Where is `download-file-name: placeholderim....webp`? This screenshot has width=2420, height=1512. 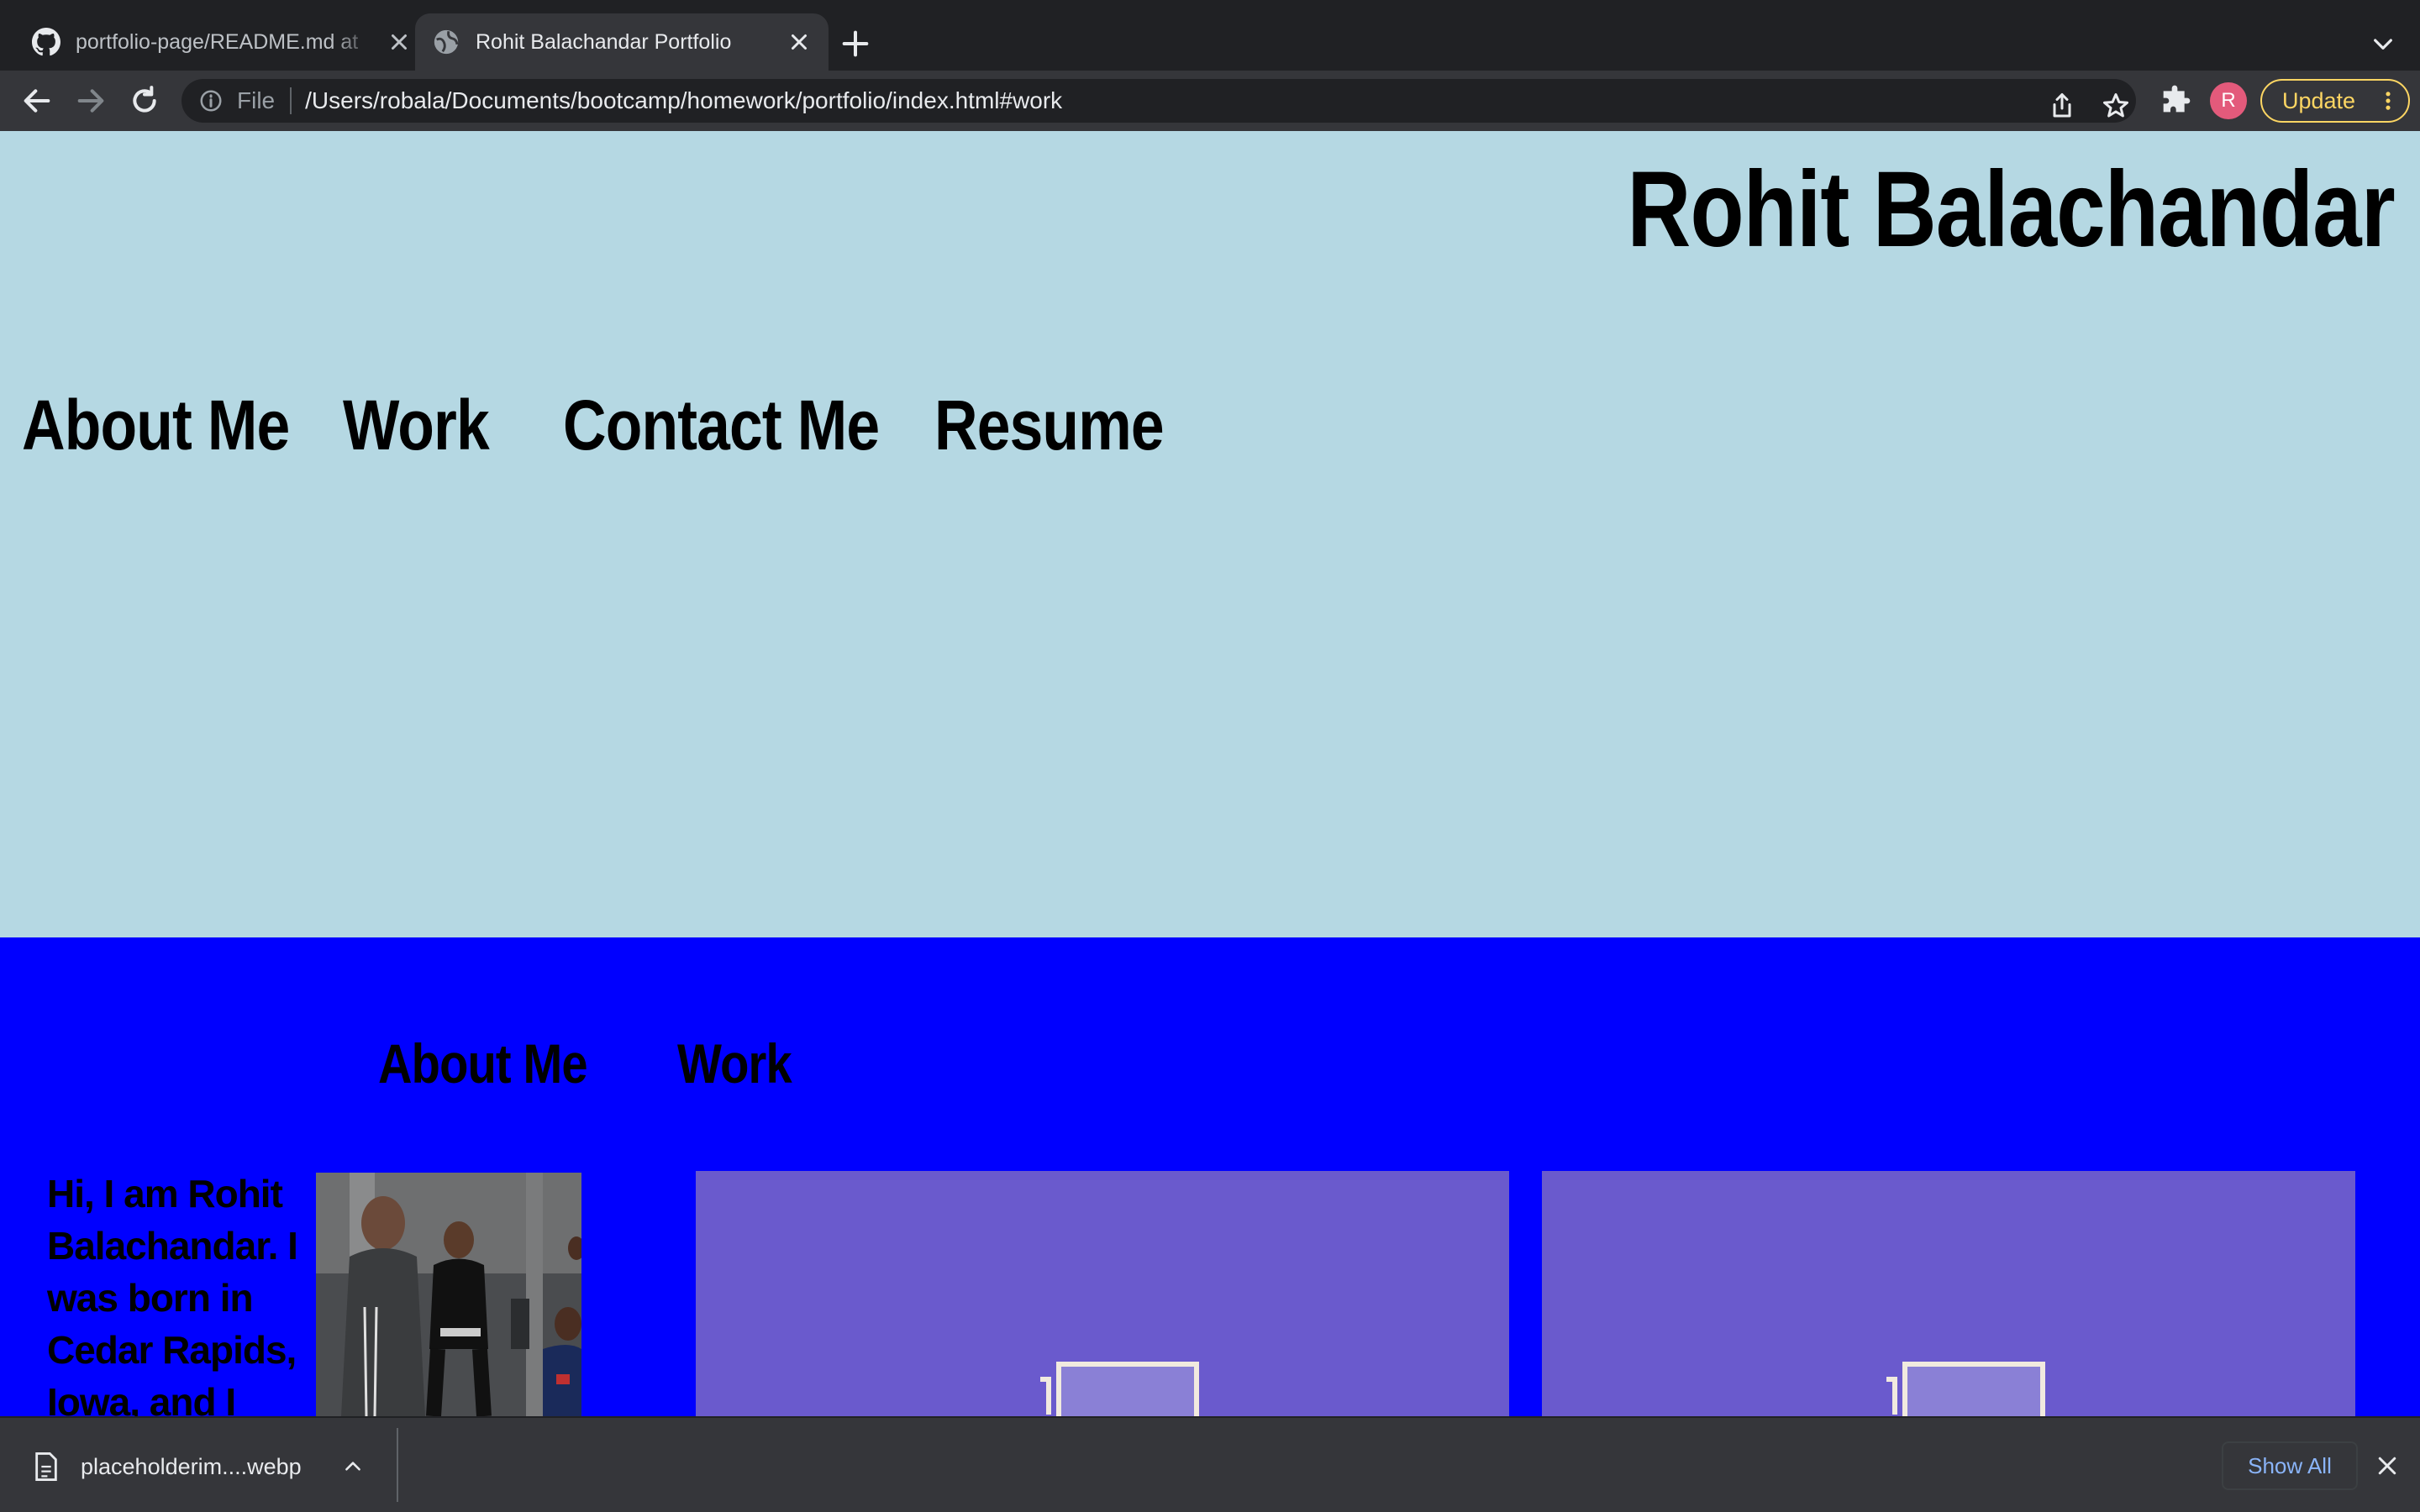
download-file-name: placeholderim....webp is located at coordinates (191, 1466).